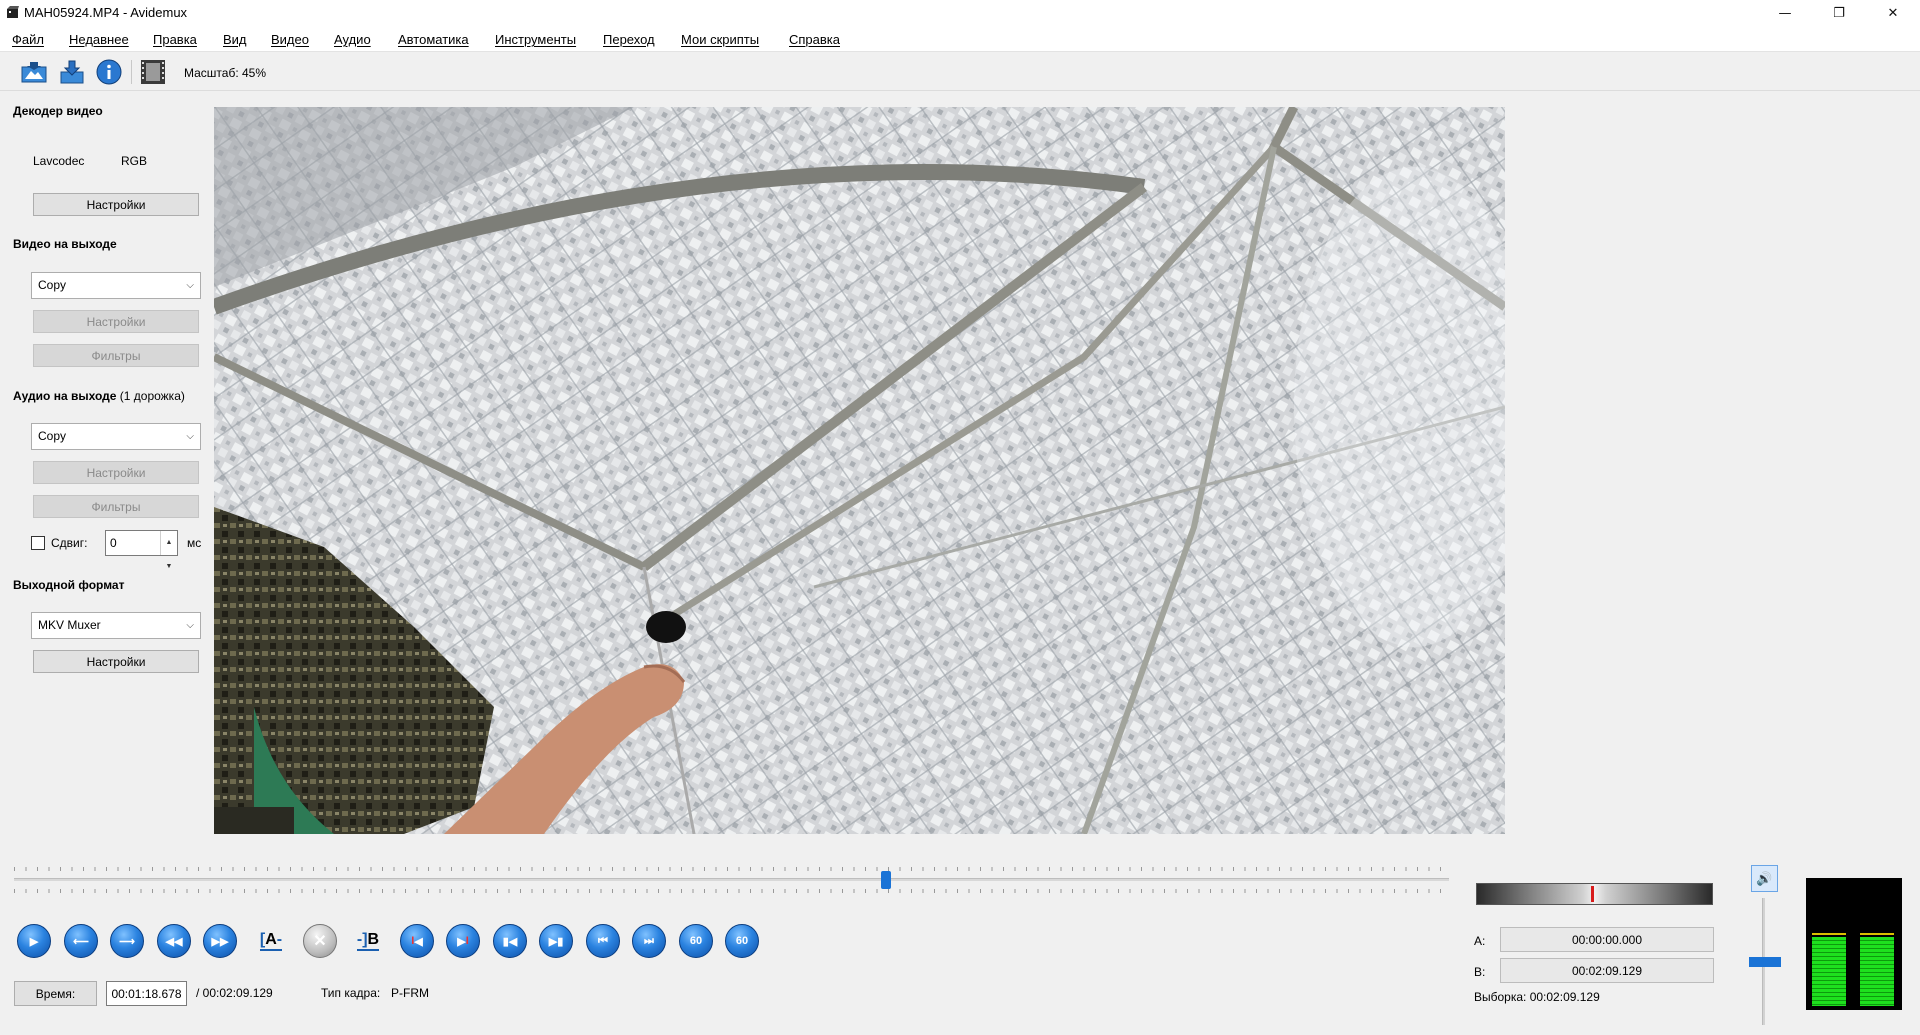 The width and height of the screenshot is (1920, 1035). What do you see at coordinates (169, 543) in the screenshot?
I see `spin-up-icon: ▲` at bounding box center [169, 543].